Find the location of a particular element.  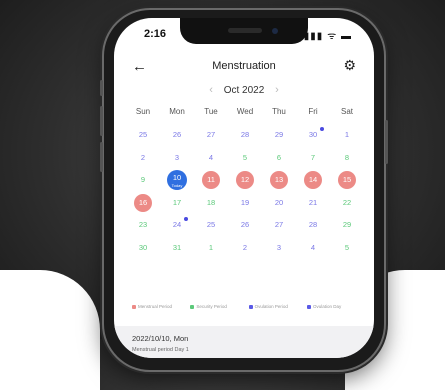

calendar-day: 15 is located at coordinates (347, 180).